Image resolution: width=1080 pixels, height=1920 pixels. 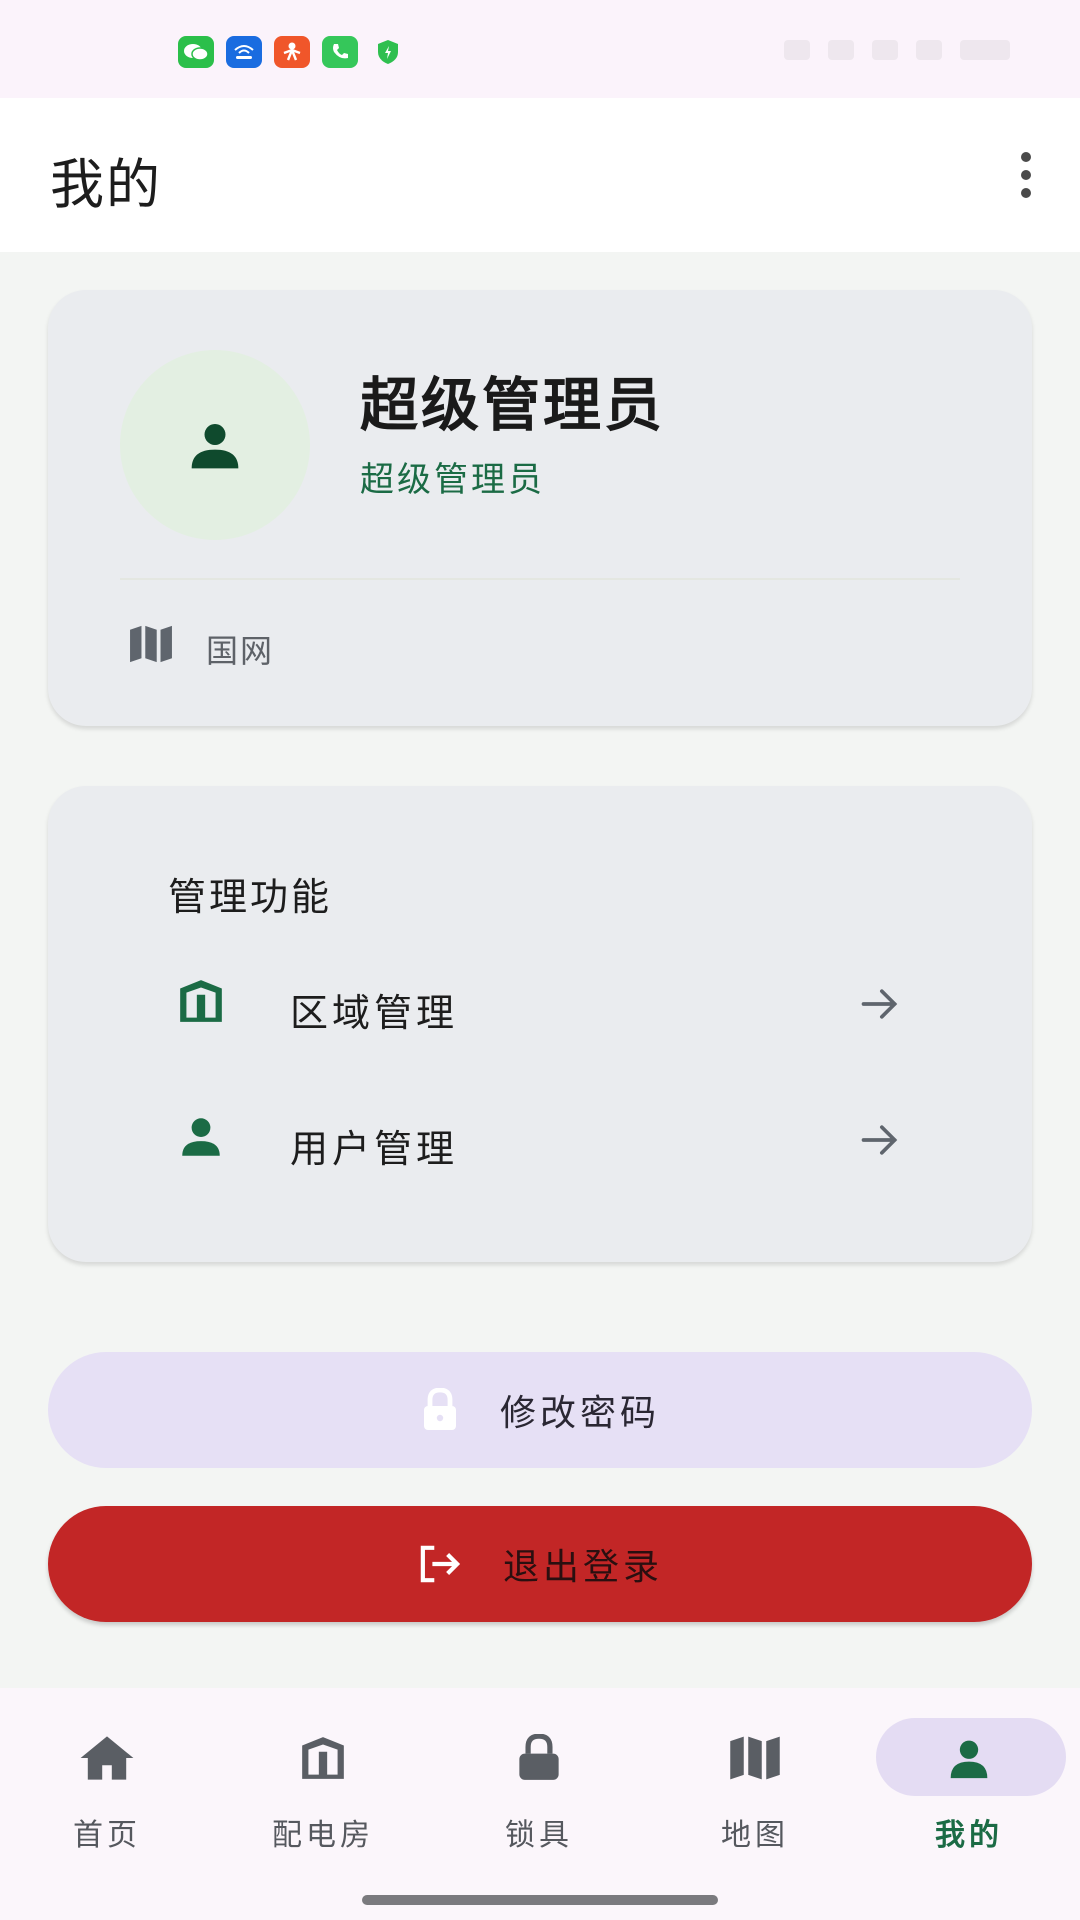 I want to click on change-password-button: 修改密码, so click(x=540, y=1410).